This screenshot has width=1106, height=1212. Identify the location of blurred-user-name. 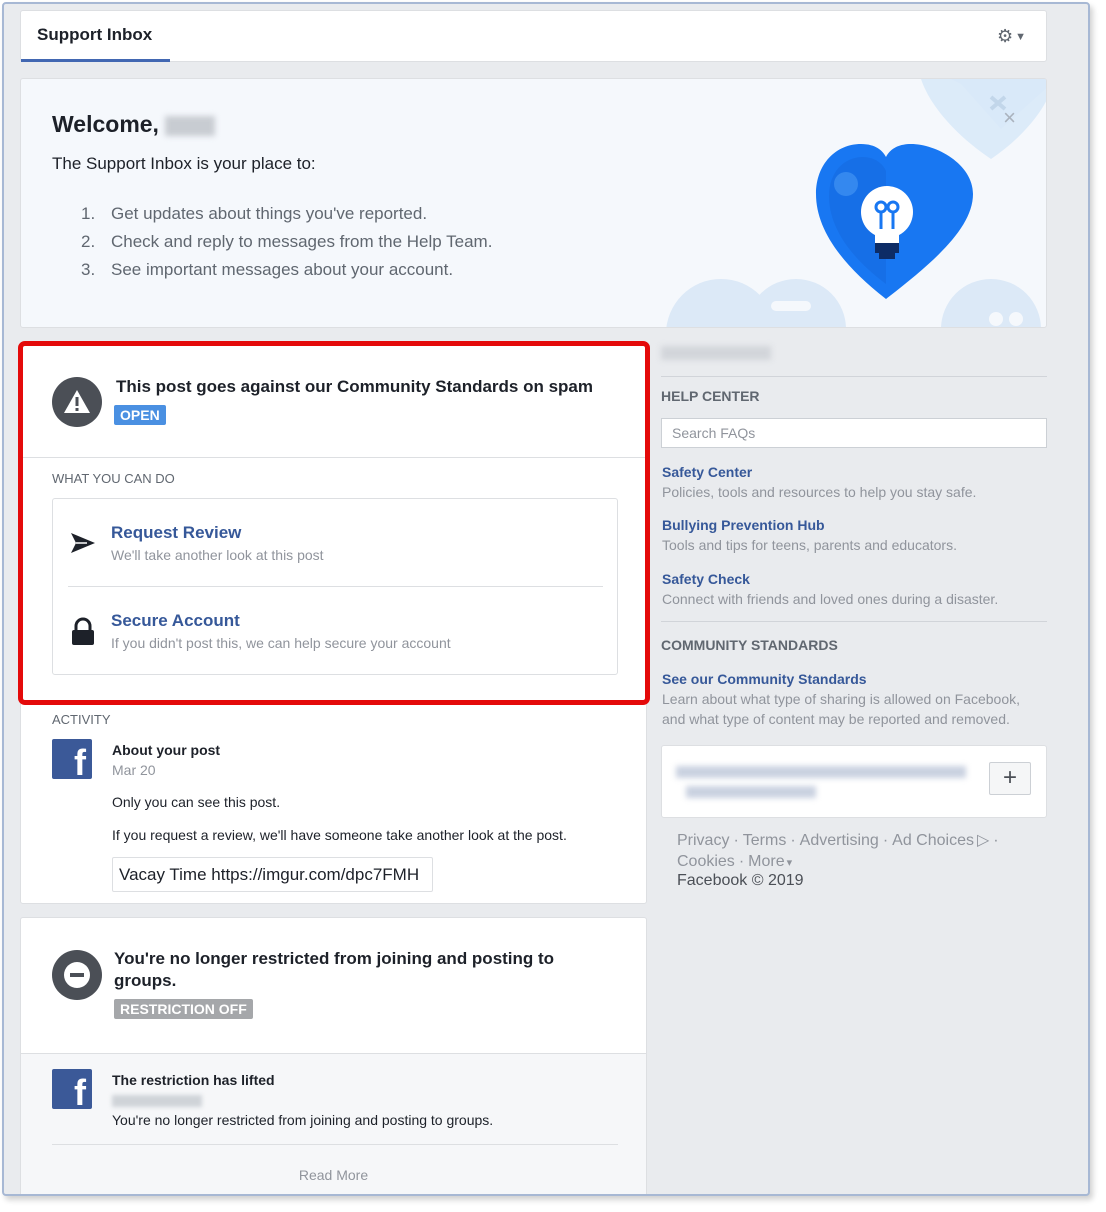
(189, 125).